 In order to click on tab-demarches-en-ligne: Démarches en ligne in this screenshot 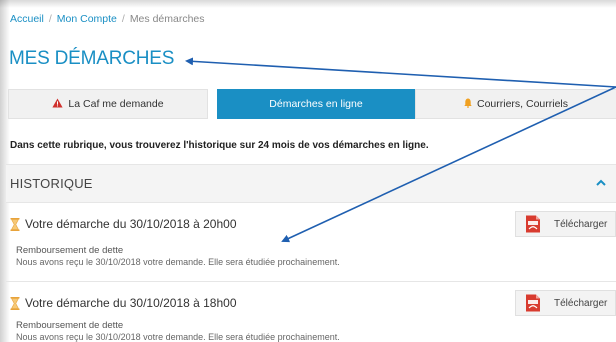, I will do `click(316, 104)`.